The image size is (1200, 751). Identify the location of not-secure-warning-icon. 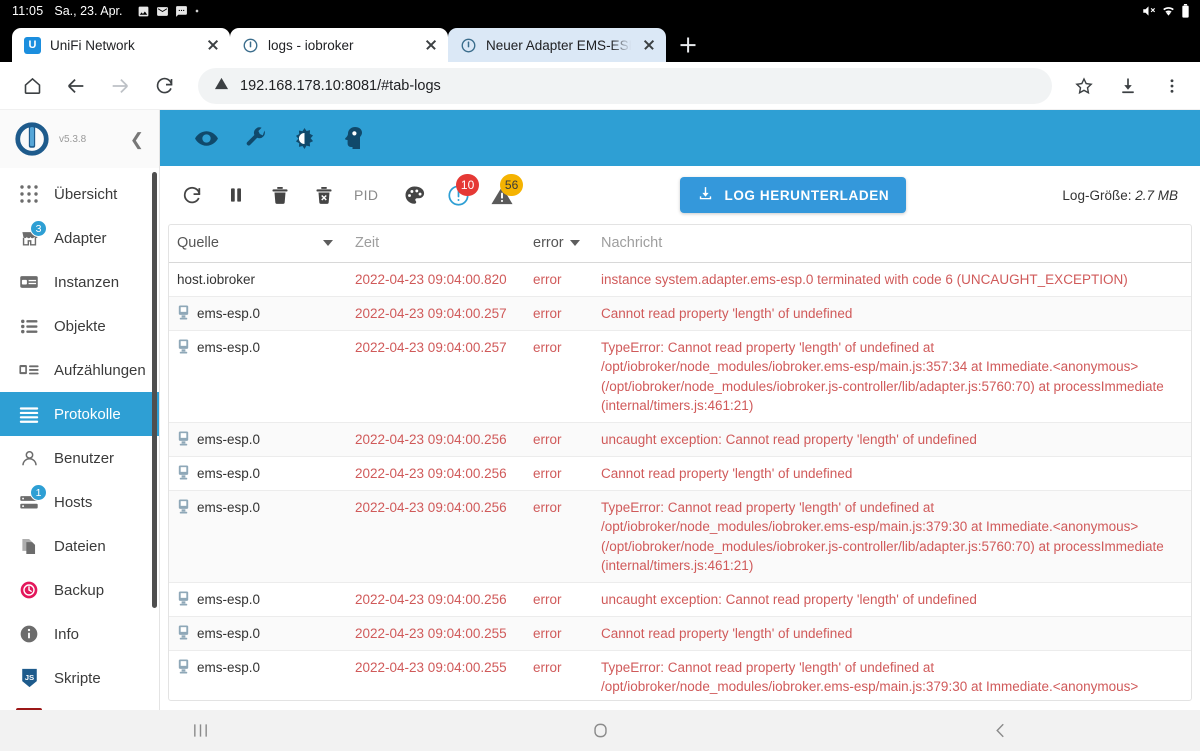
(221, 86).